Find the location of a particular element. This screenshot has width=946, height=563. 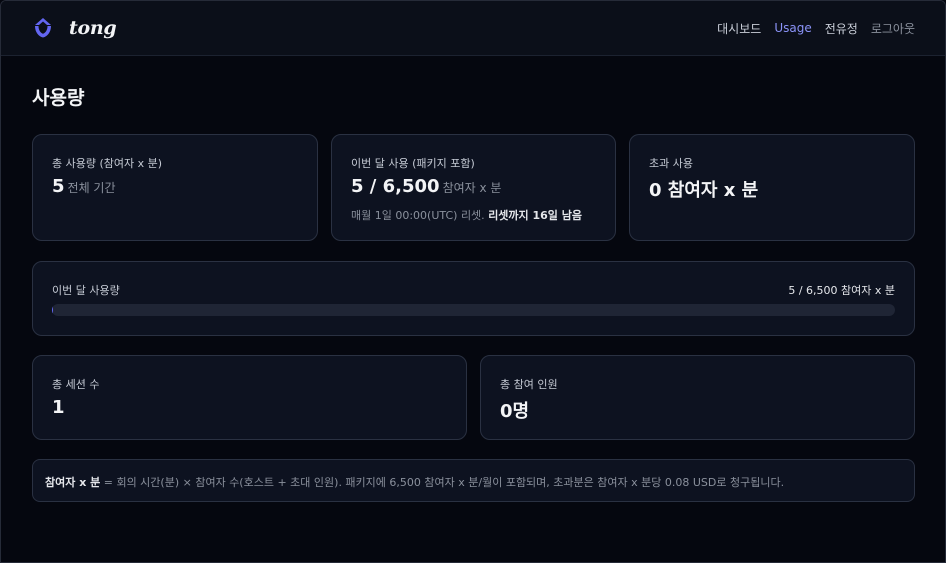

note-term: 참여자 x 분 is located at coordinates (73, 482).